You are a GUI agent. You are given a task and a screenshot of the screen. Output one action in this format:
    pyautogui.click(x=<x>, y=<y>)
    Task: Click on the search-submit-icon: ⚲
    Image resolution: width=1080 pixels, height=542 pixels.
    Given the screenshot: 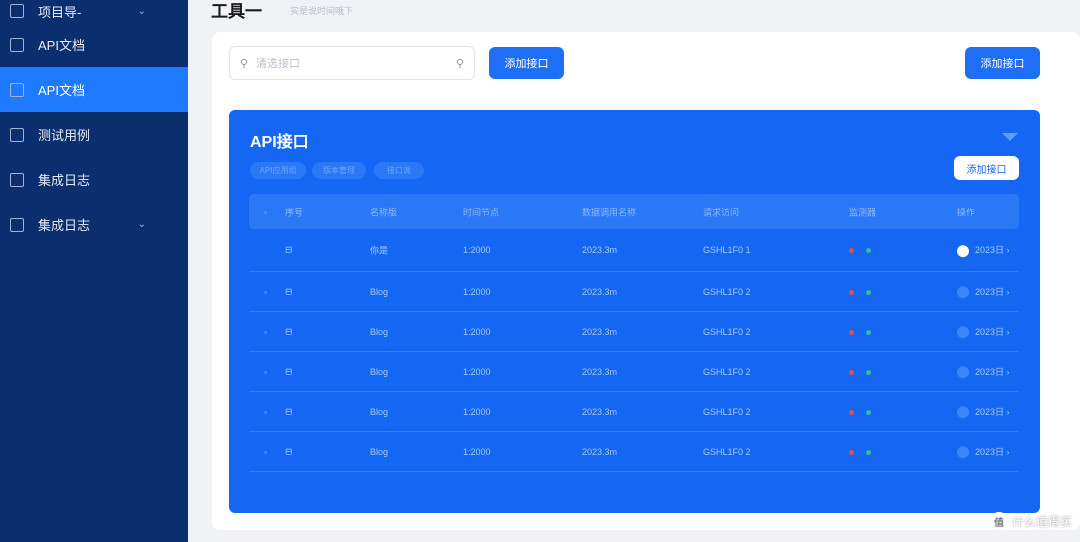 What is the action you would take?
    pyautogui.click(x=460, y=63)
    